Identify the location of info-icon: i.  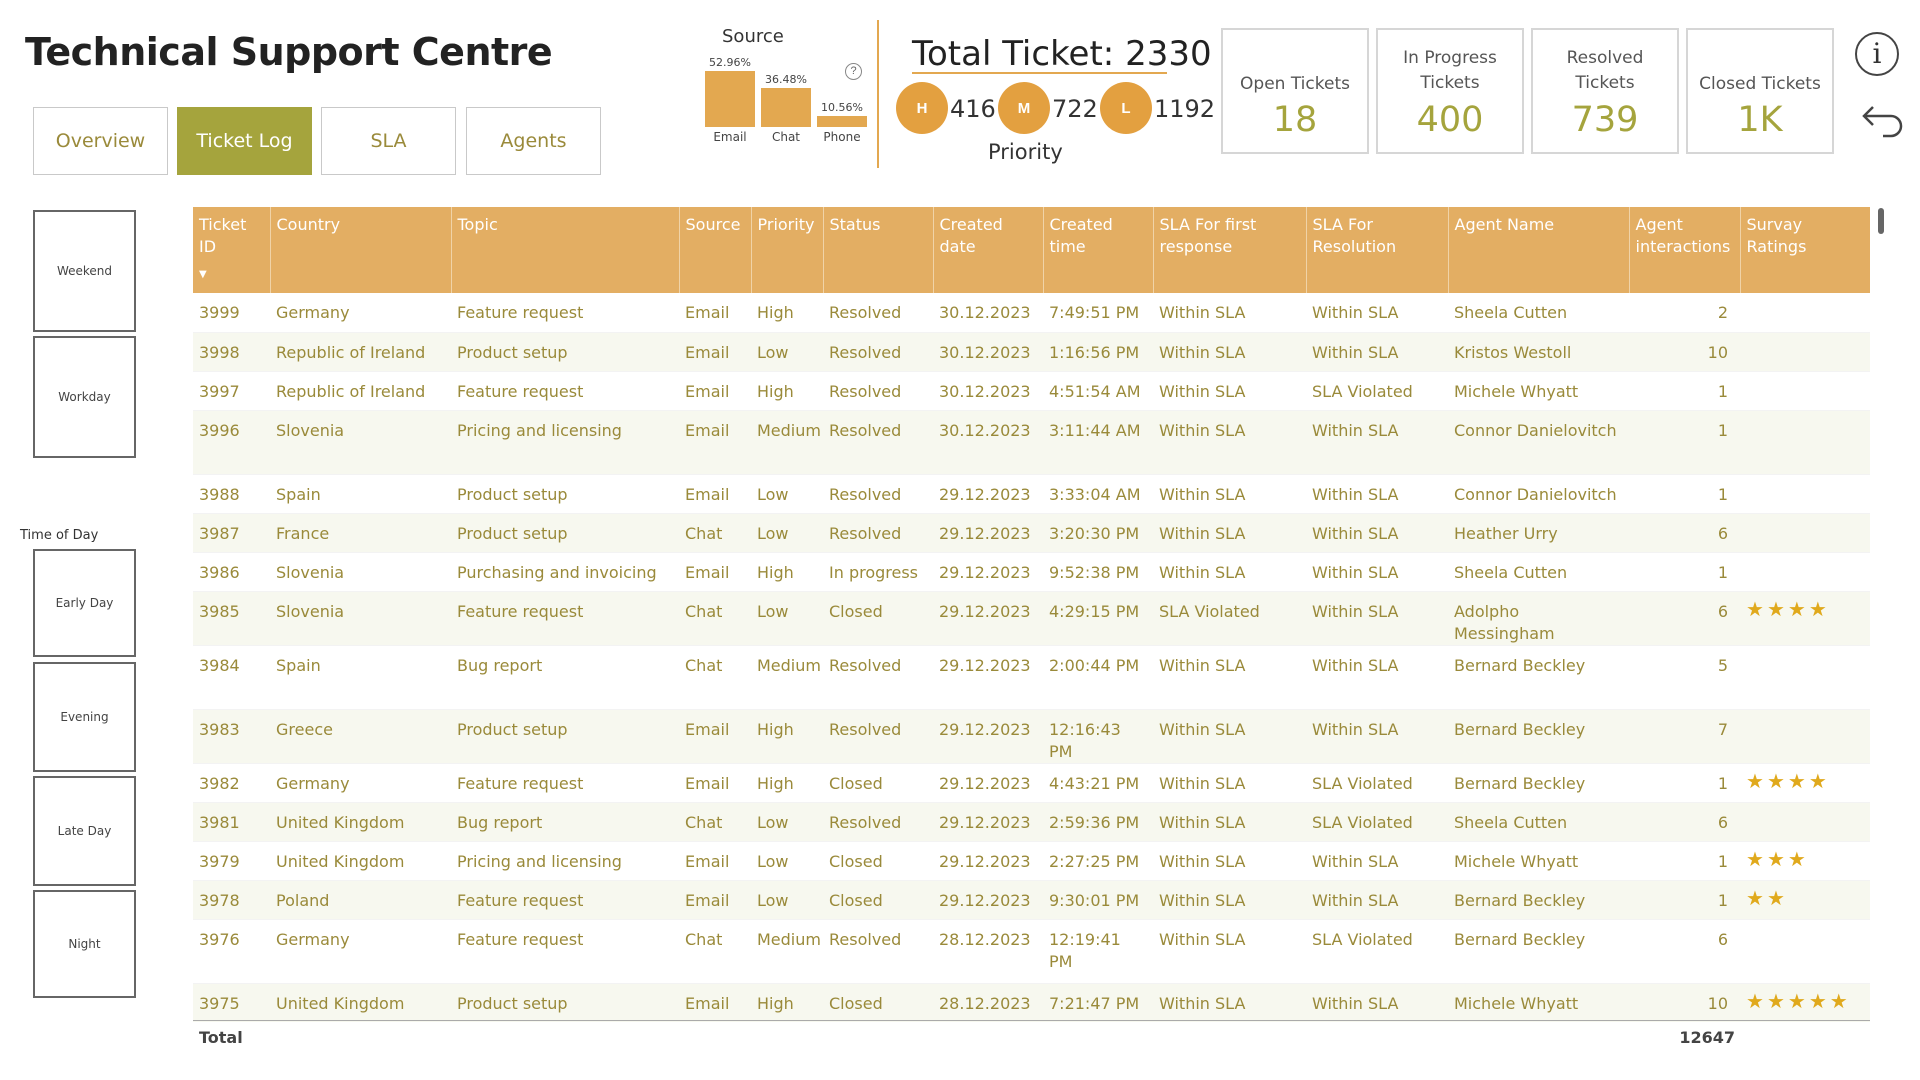
(1877, 54).